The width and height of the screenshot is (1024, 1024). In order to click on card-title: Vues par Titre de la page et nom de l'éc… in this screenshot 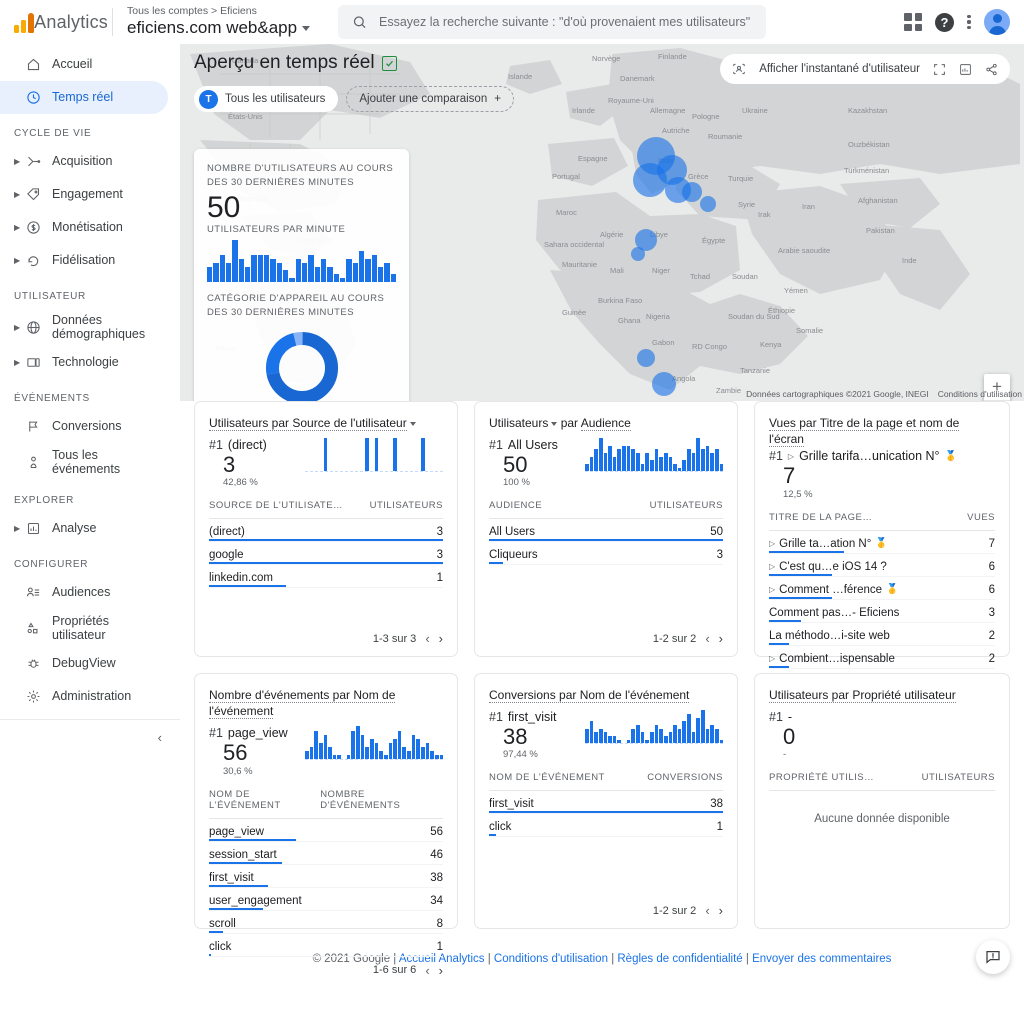, I will do `click(882, 431)`.